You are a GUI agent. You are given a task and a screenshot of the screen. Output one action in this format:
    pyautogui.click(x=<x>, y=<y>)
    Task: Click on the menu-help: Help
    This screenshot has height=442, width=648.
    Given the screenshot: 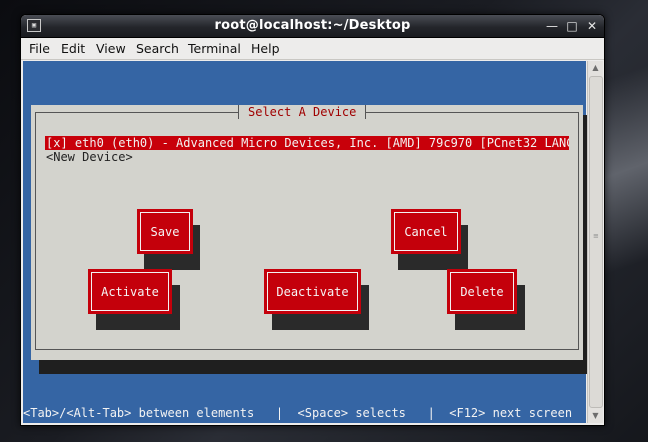 What is the action you would take?
    pyautogui.click(x=265, y=48)
    